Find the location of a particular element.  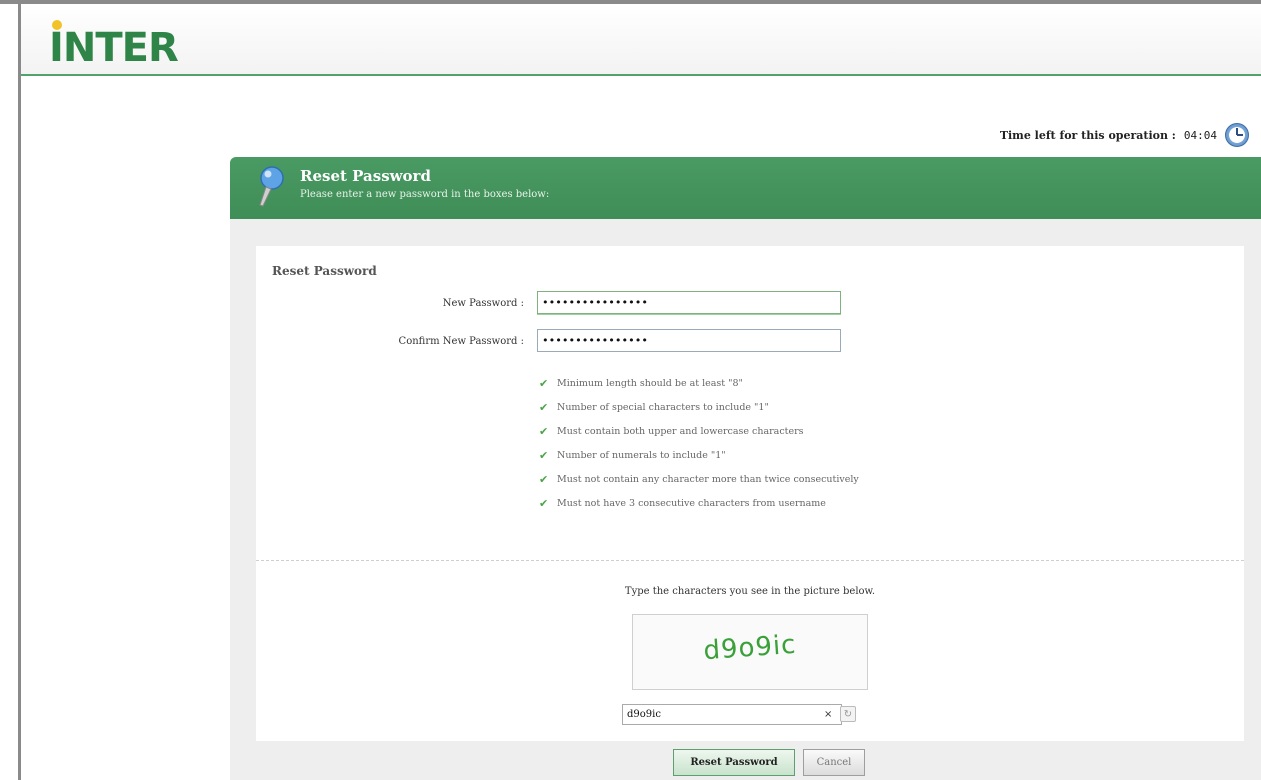

session-timer: Time left for this operation : 04:04 is located at coordinates (1124, 135).